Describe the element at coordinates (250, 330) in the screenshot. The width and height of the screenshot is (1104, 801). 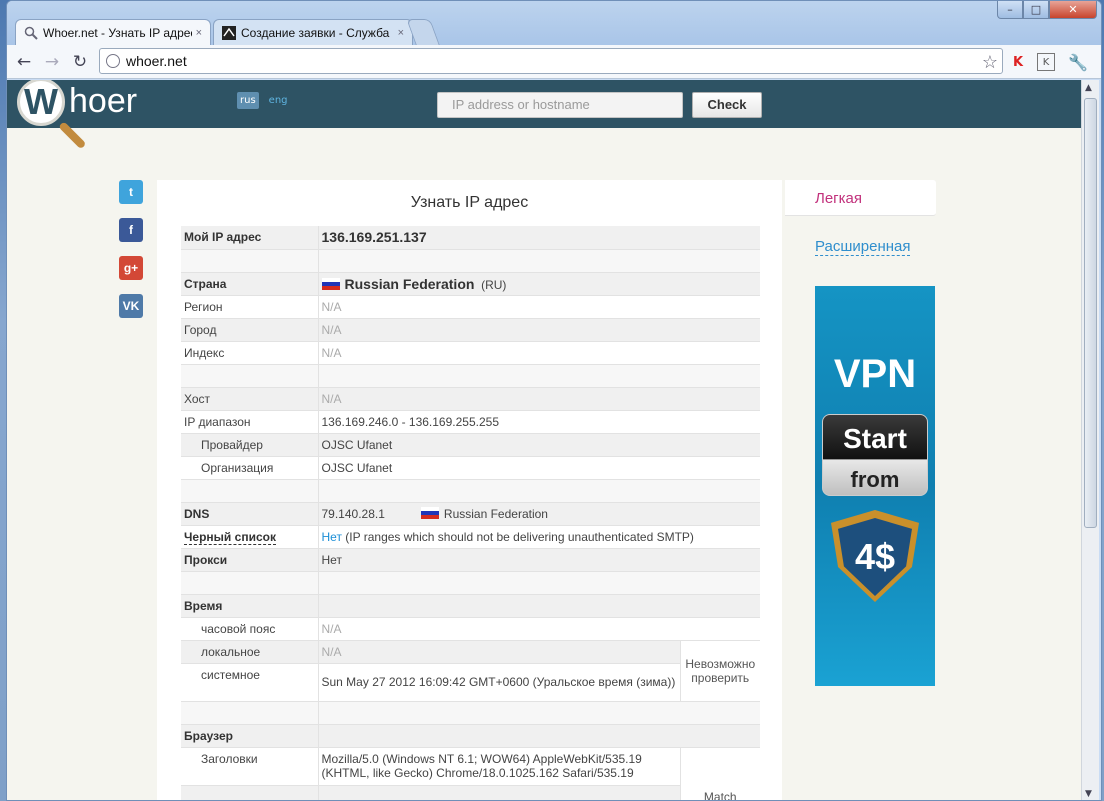
I see `city-label: Город` at that location.